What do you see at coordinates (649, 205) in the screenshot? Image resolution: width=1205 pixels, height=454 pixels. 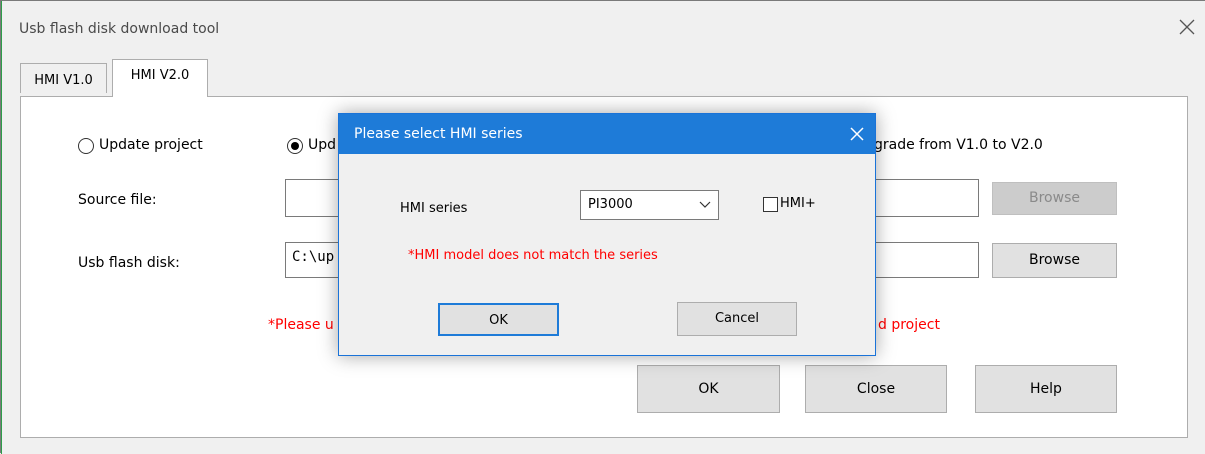 I see `hmi-series-select: PI3000` at bounding box center [649, 205].